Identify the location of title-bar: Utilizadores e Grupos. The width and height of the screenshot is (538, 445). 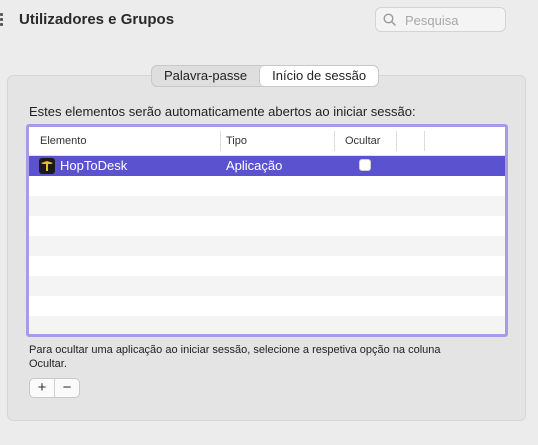
(269, 22).